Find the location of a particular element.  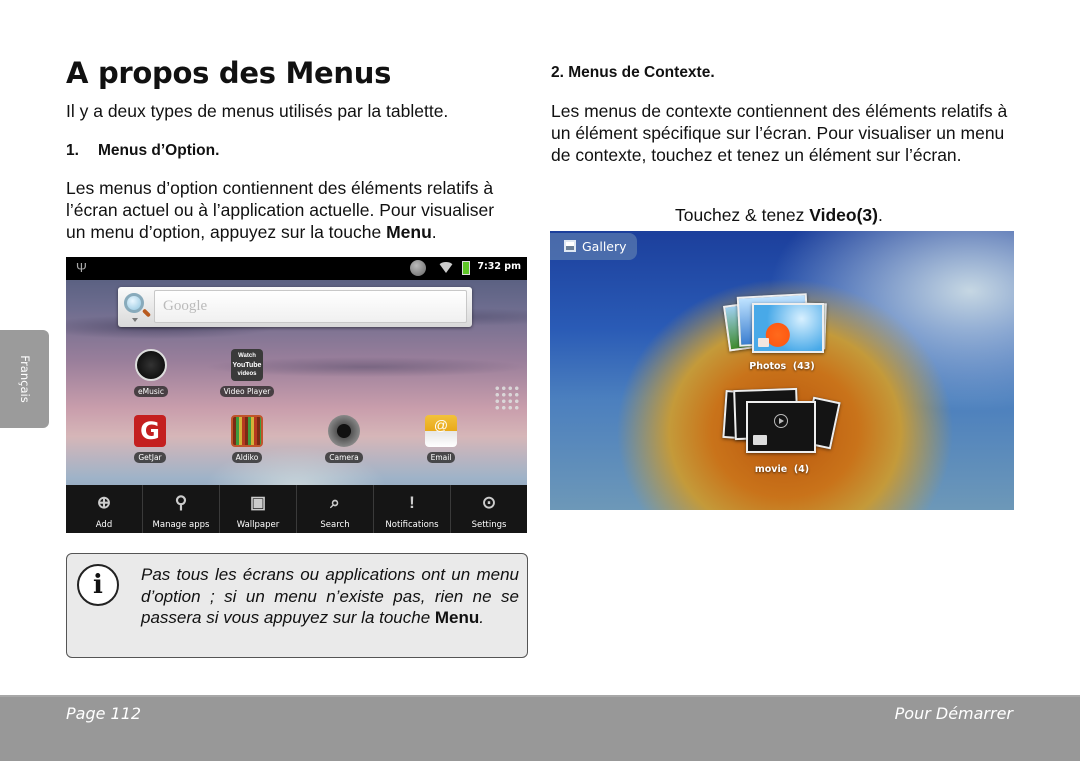

app-aldiko: Aldiko is located at coordinates (247, 440).